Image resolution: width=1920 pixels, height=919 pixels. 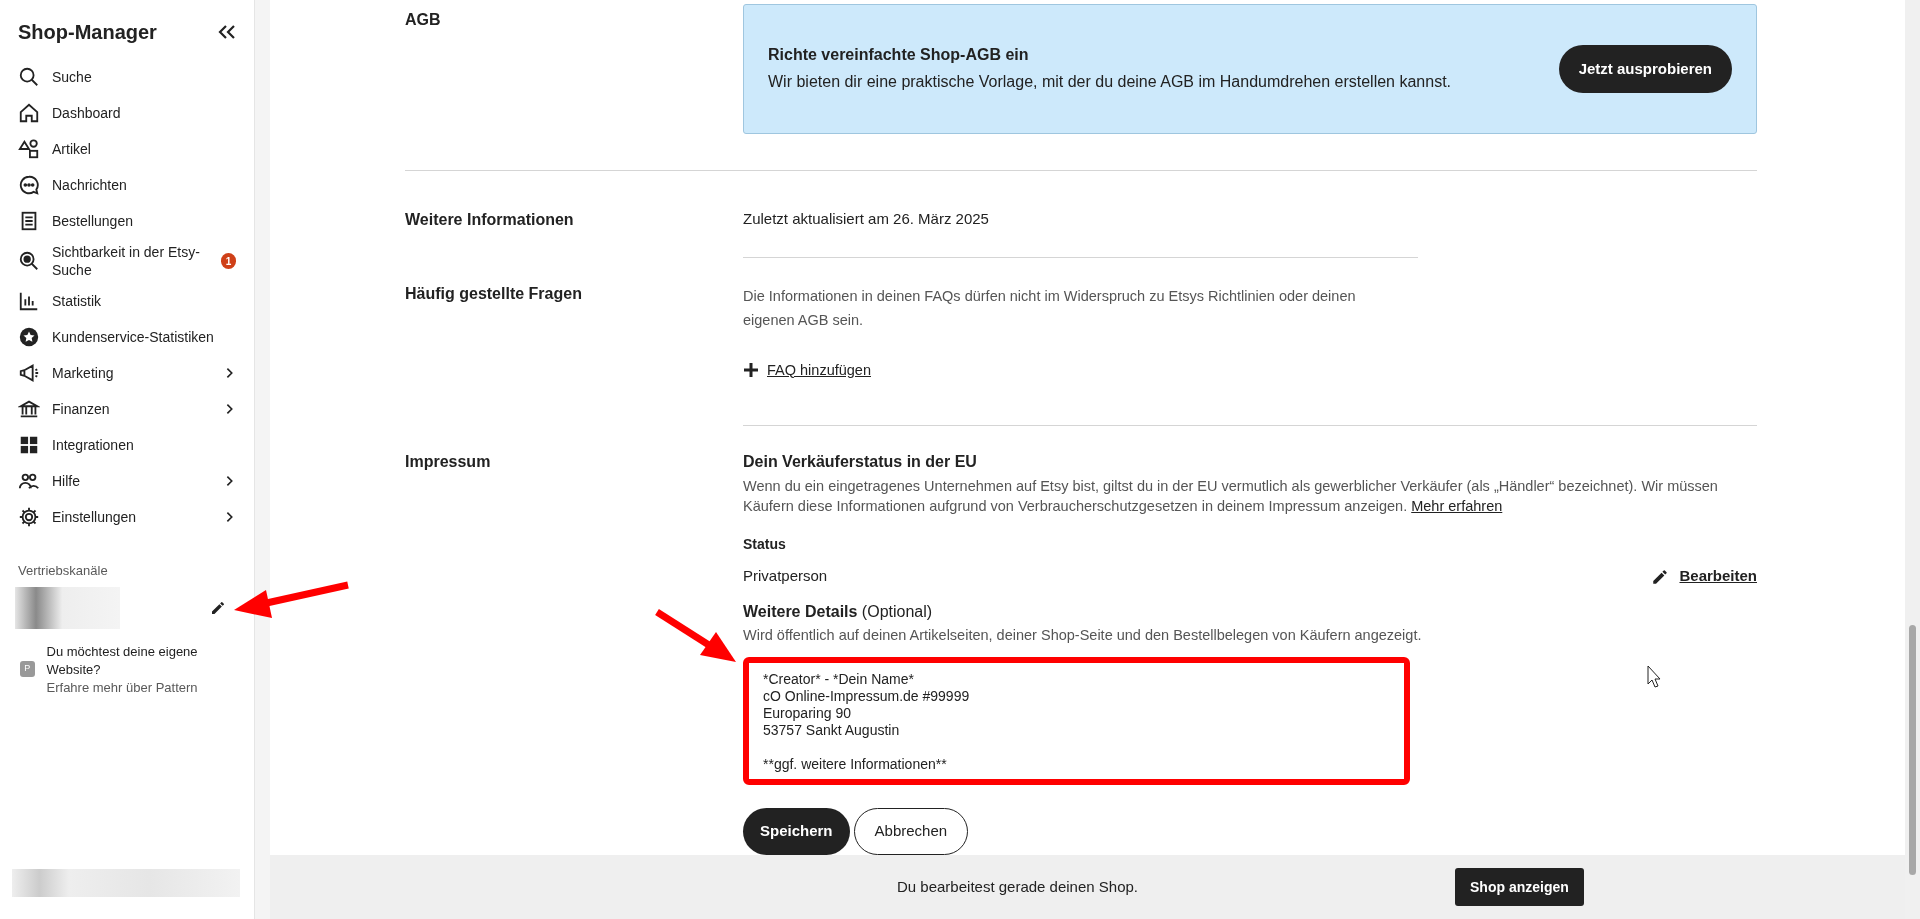 I want to click on notification-badge: 1, so click(x=228, y=261).